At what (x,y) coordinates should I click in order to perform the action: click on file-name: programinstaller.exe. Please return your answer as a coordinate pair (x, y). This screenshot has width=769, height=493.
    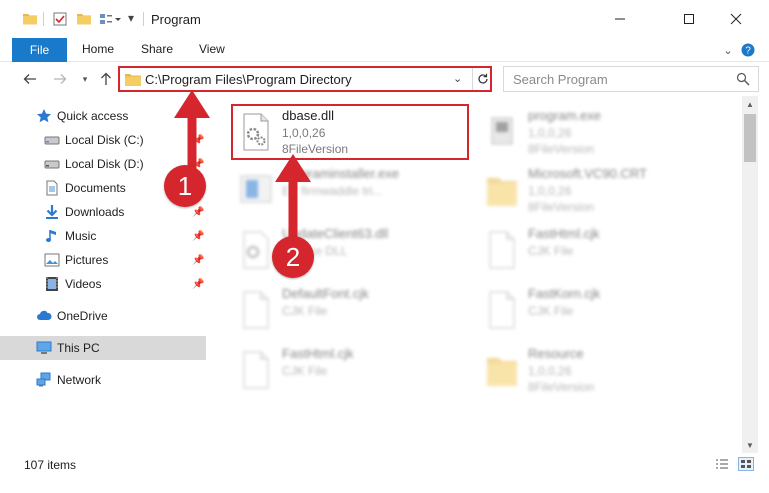
    Looking at the image, I should click on (341, 173).